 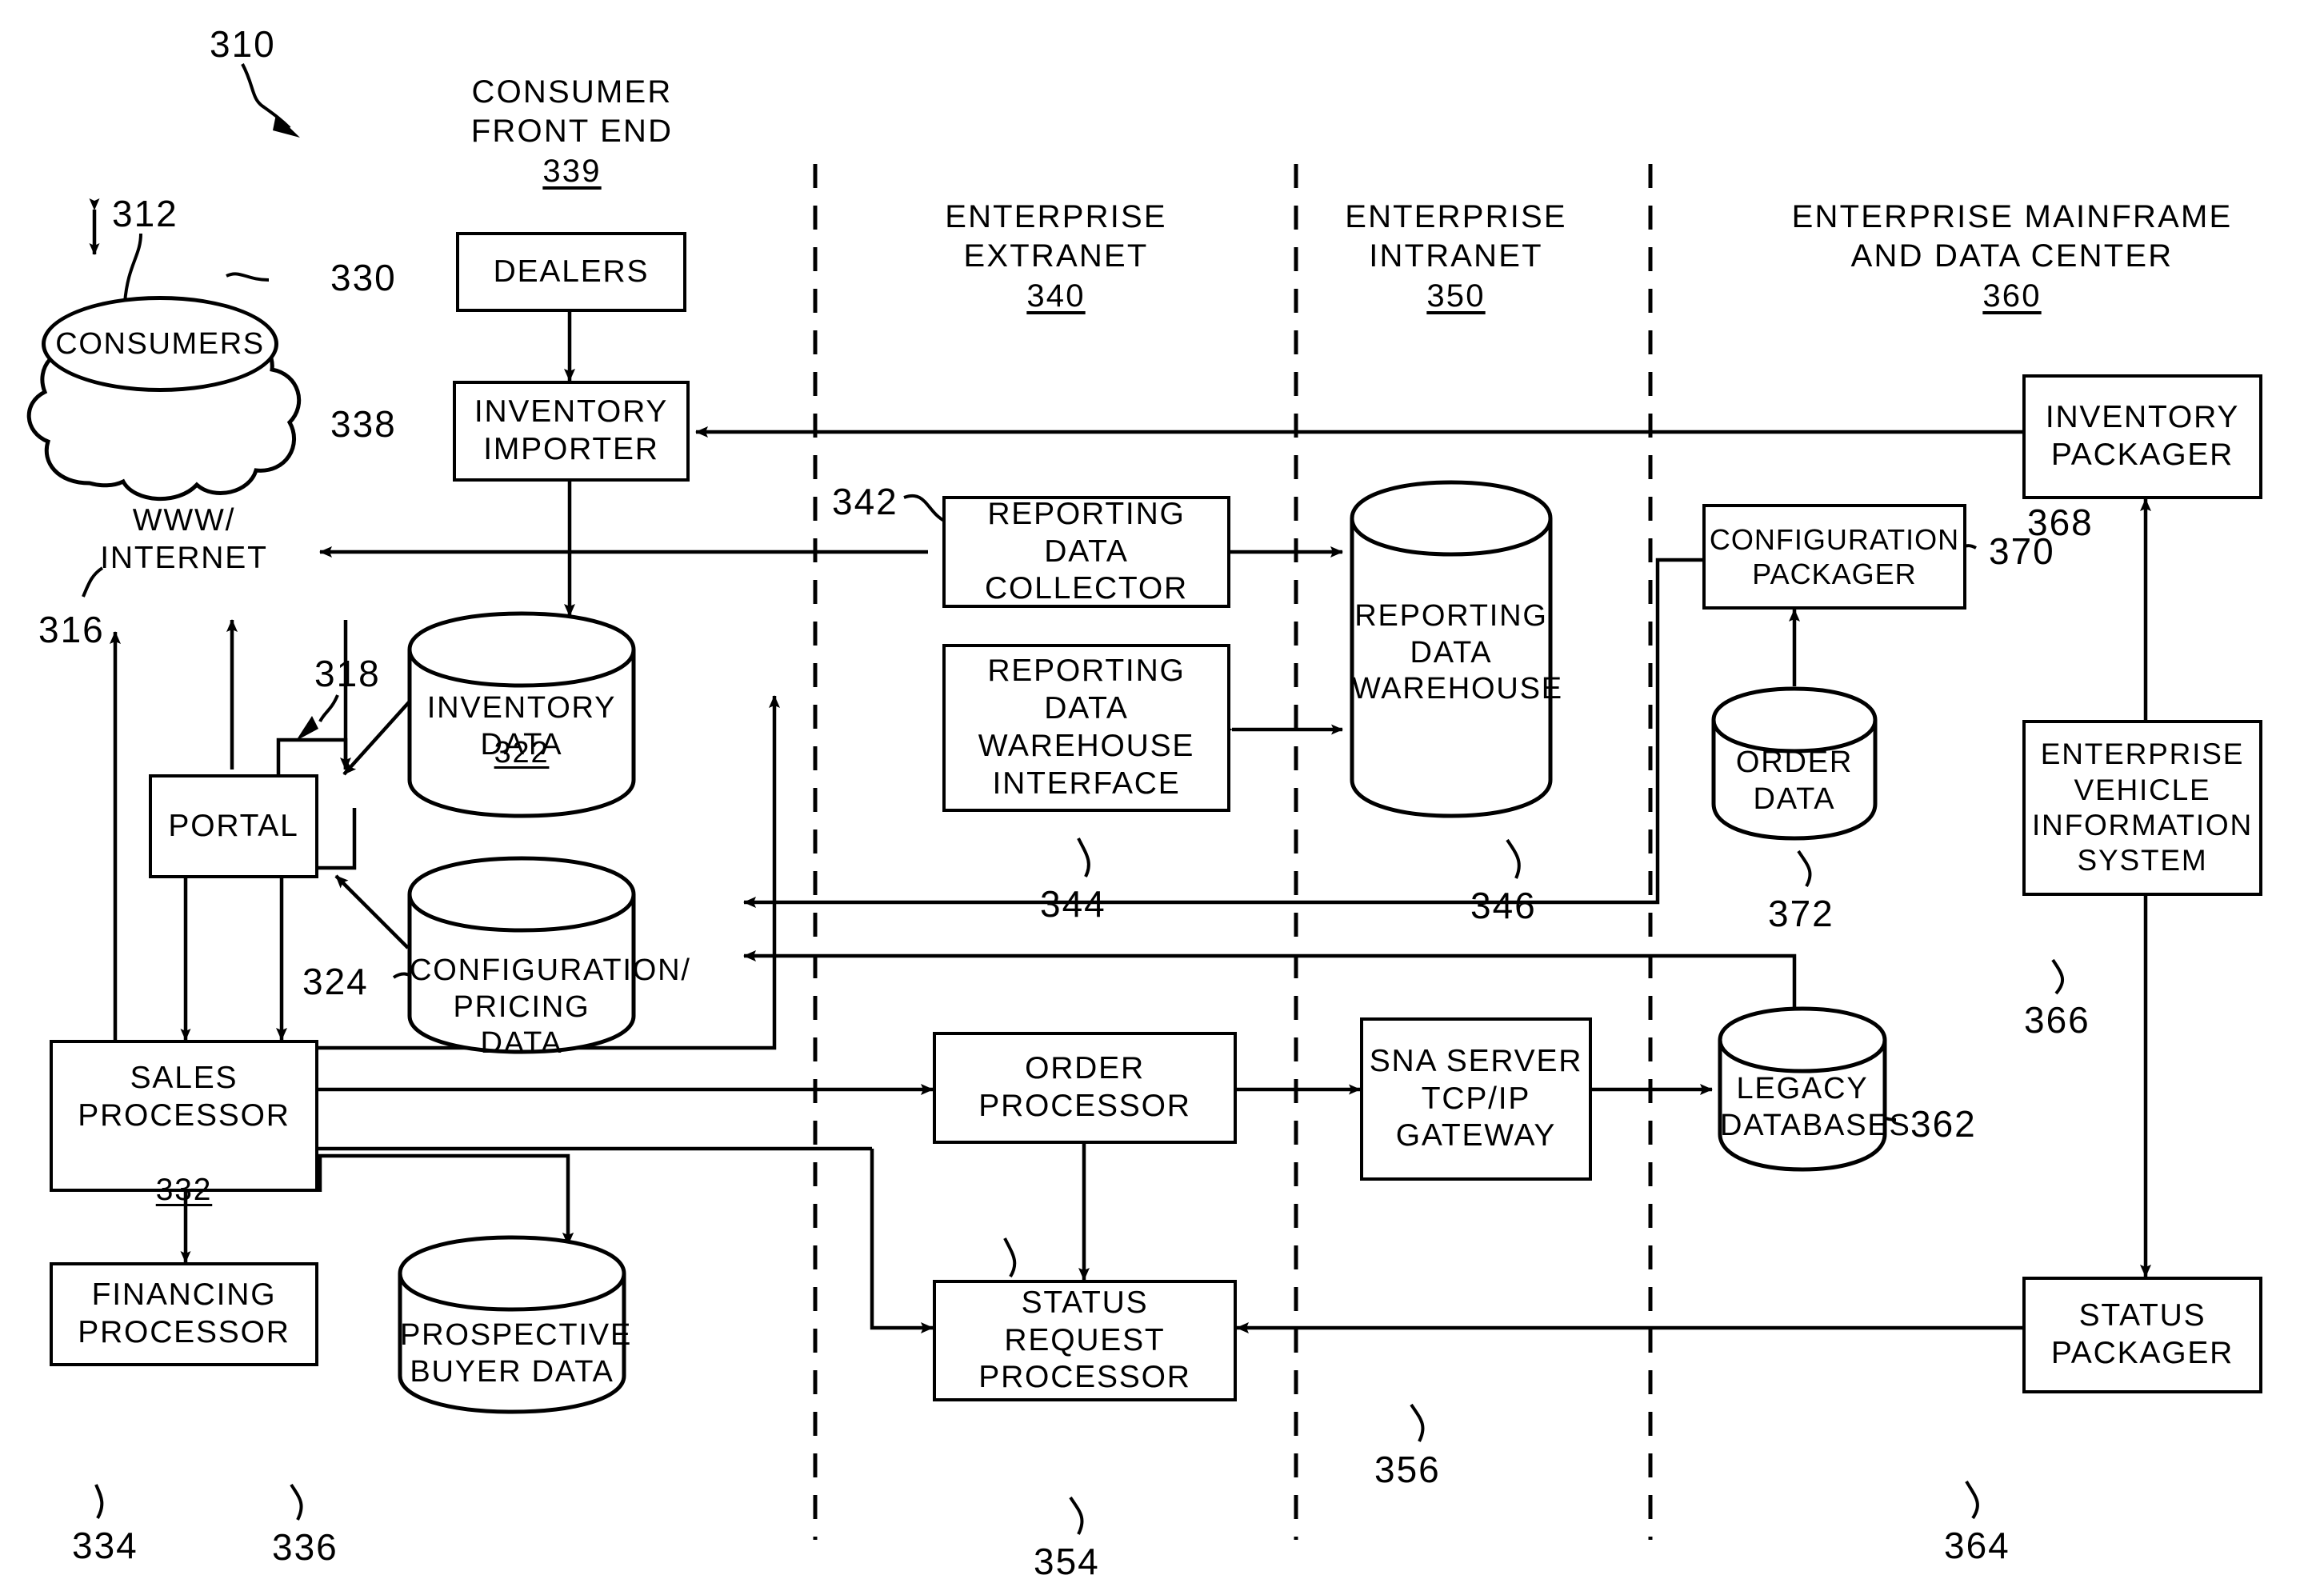 What do you see at coordinates (902, 1241) in the screenshot?
I see `arrow-sales-status-request-processor` at bounding box center [902, 1241].